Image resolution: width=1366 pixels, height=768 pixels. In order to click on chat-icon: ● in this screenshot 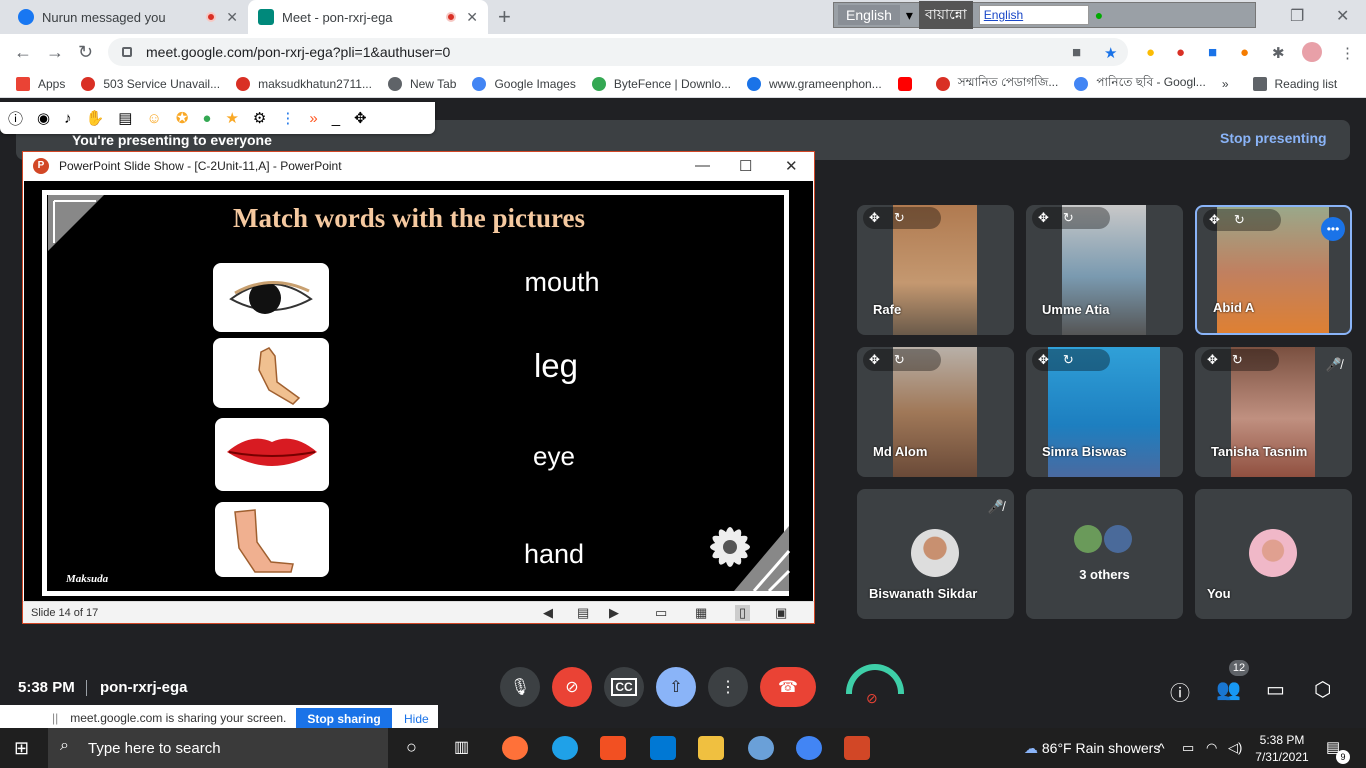, I will do `click(206, 118)`.